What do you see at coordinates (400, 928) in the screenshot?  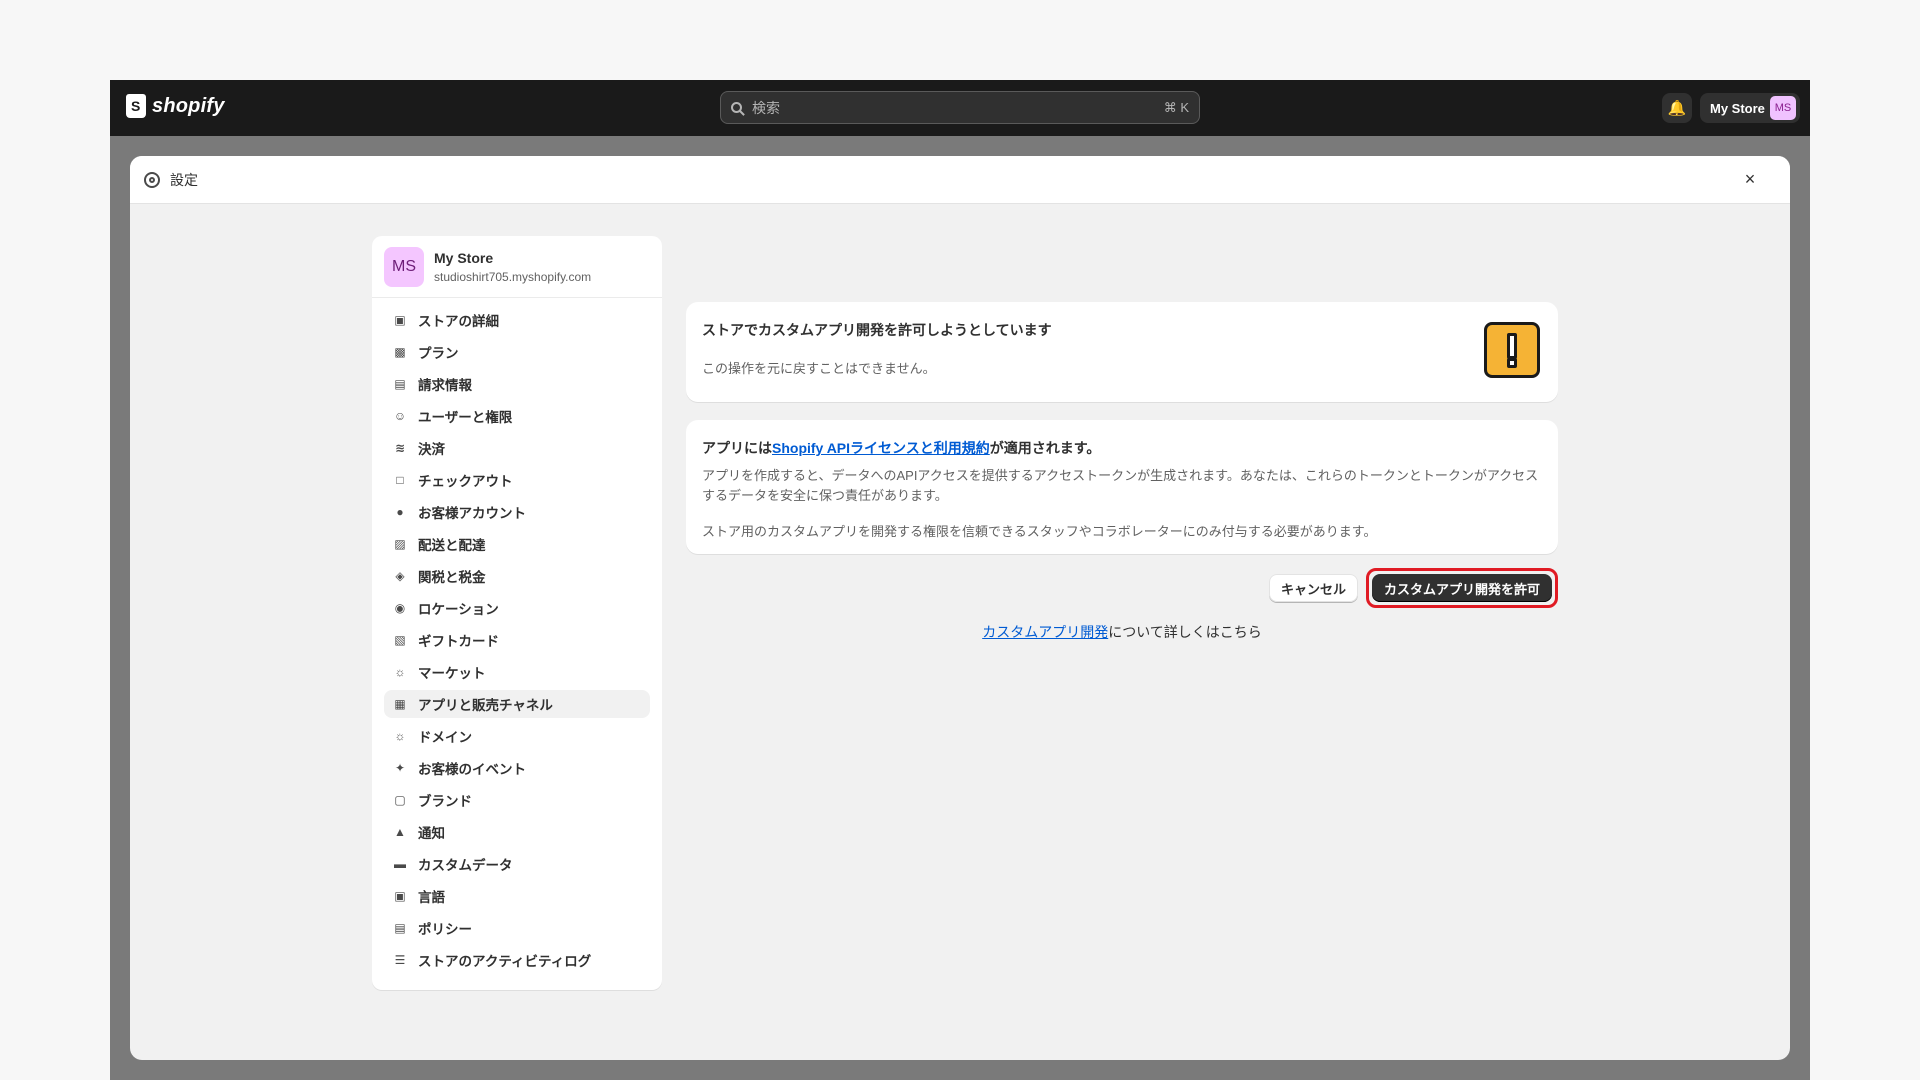 I see `policy-icon: ▤` at bounding box center [400, 928].